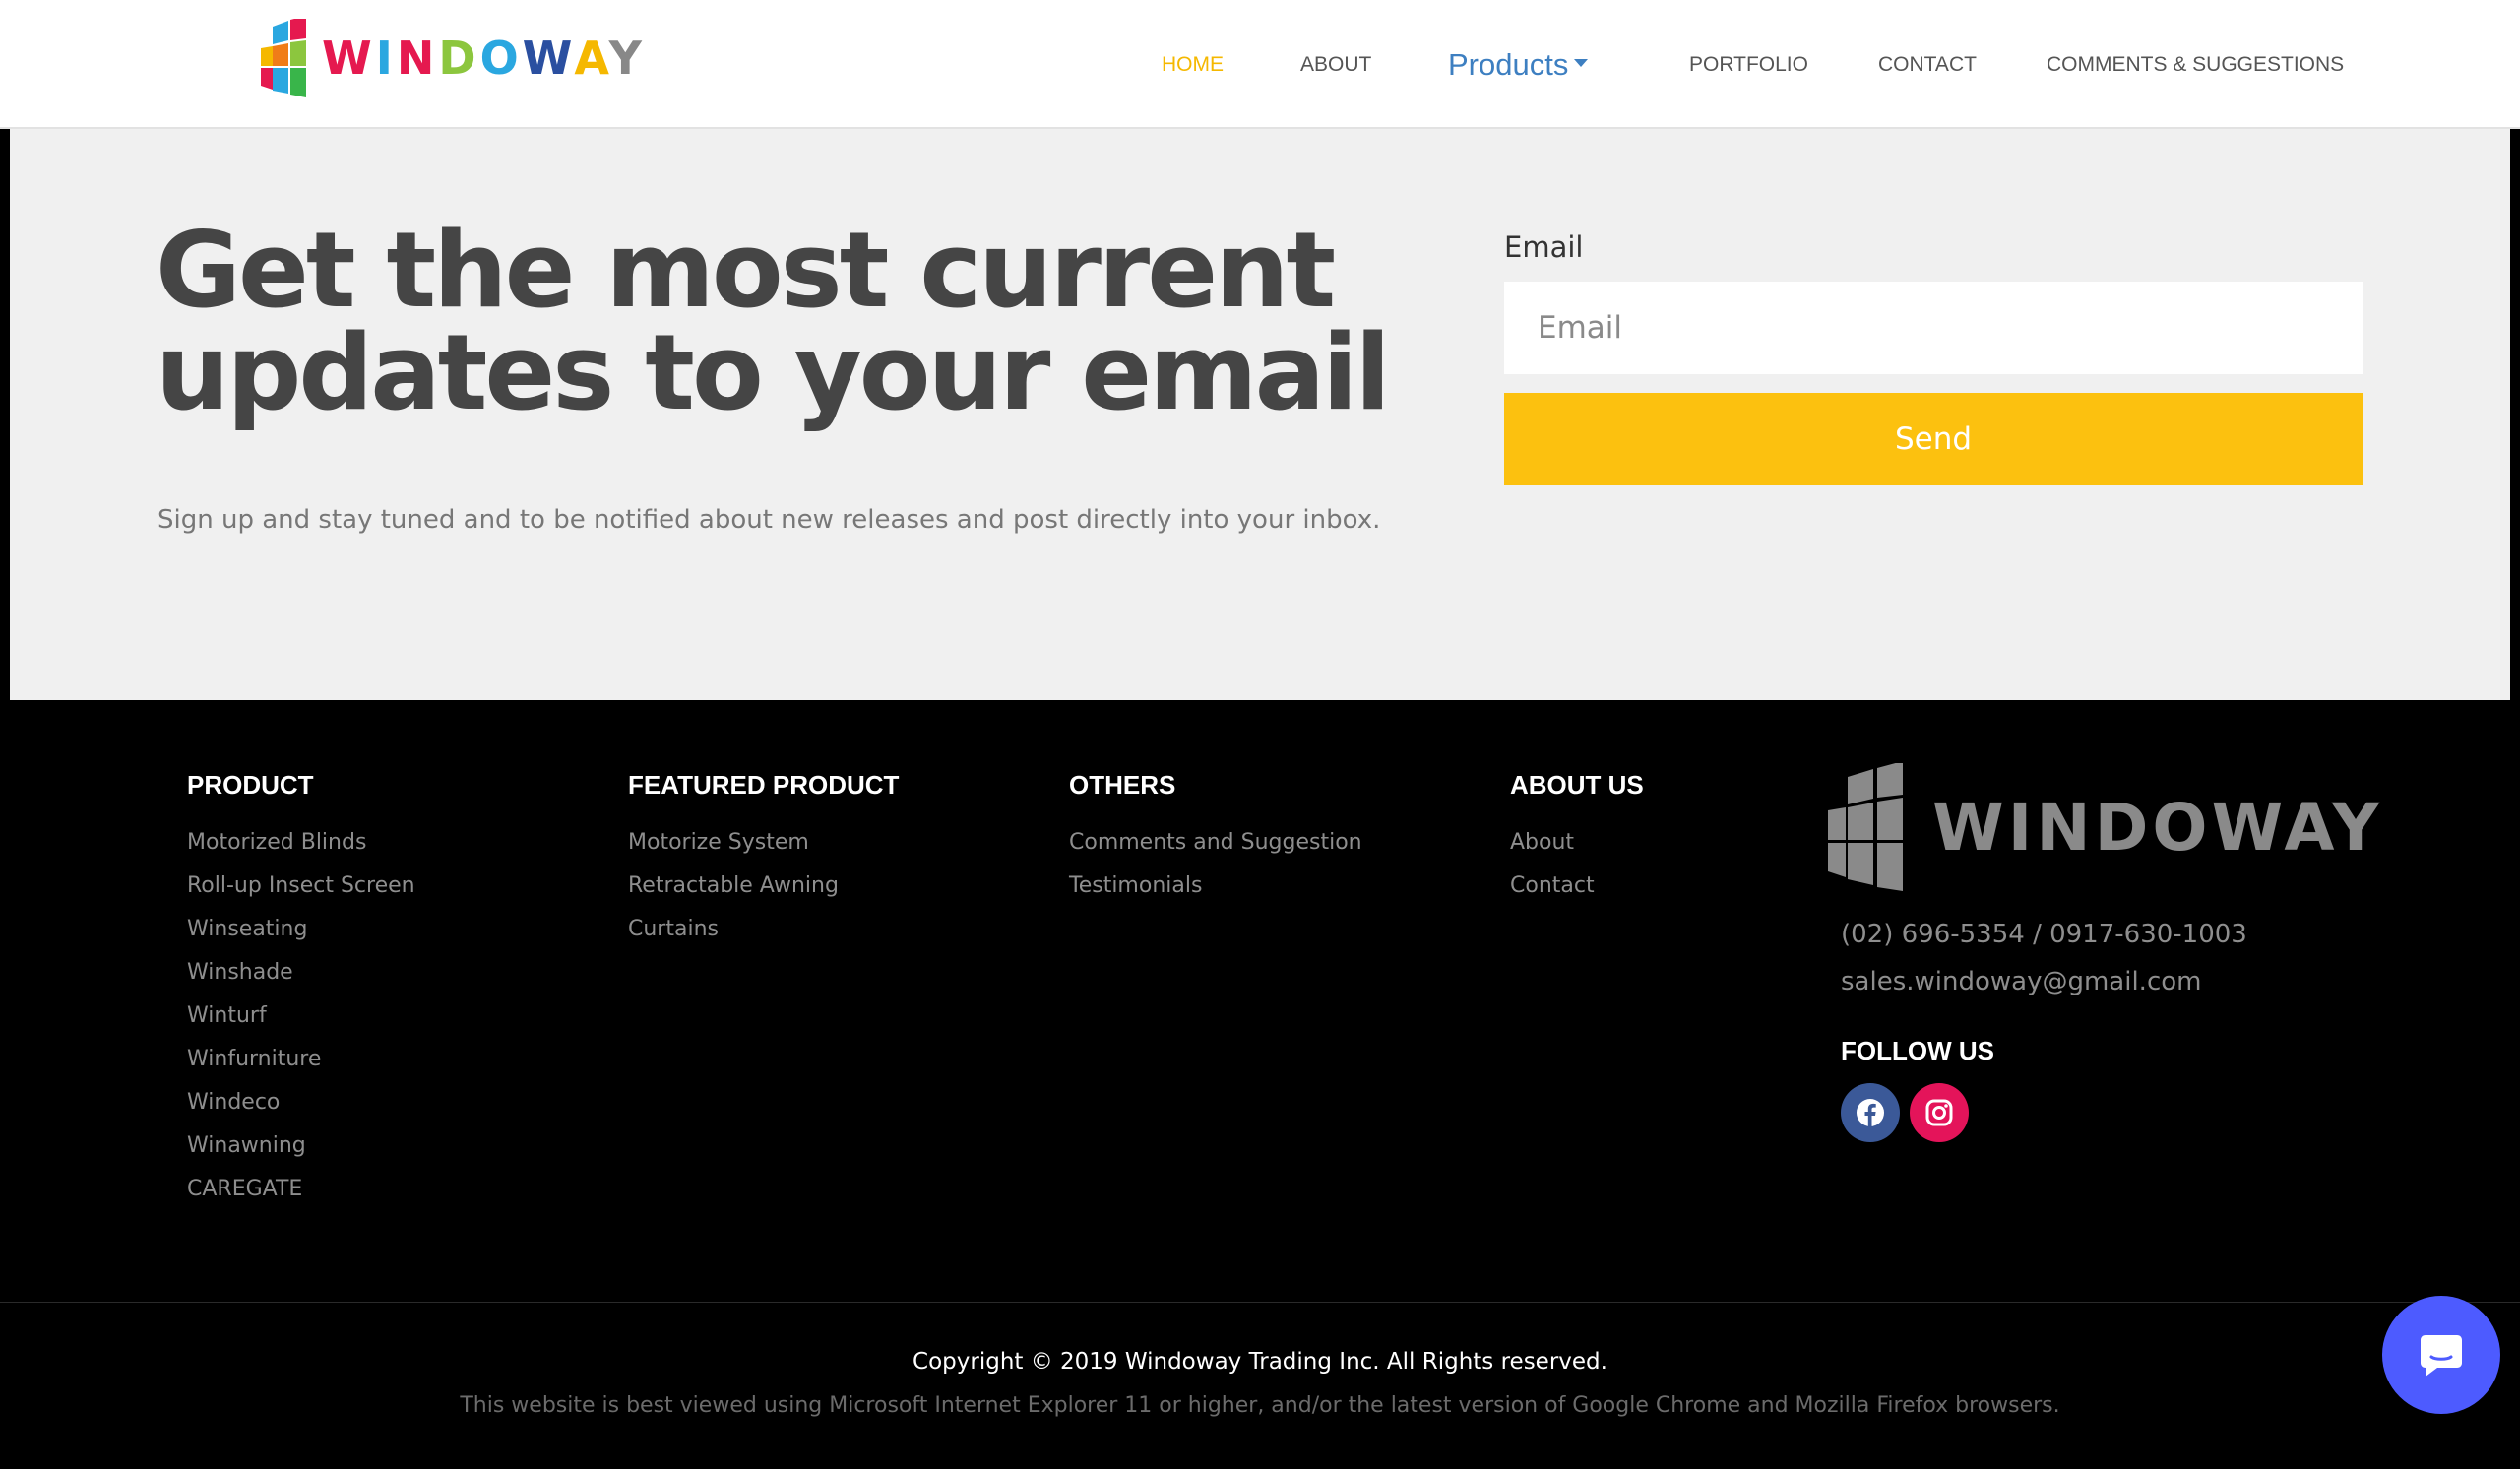  Describe the element at coordinates (1215, 895) in the screenshot. I see `footer-link: Testimonials` at that location.